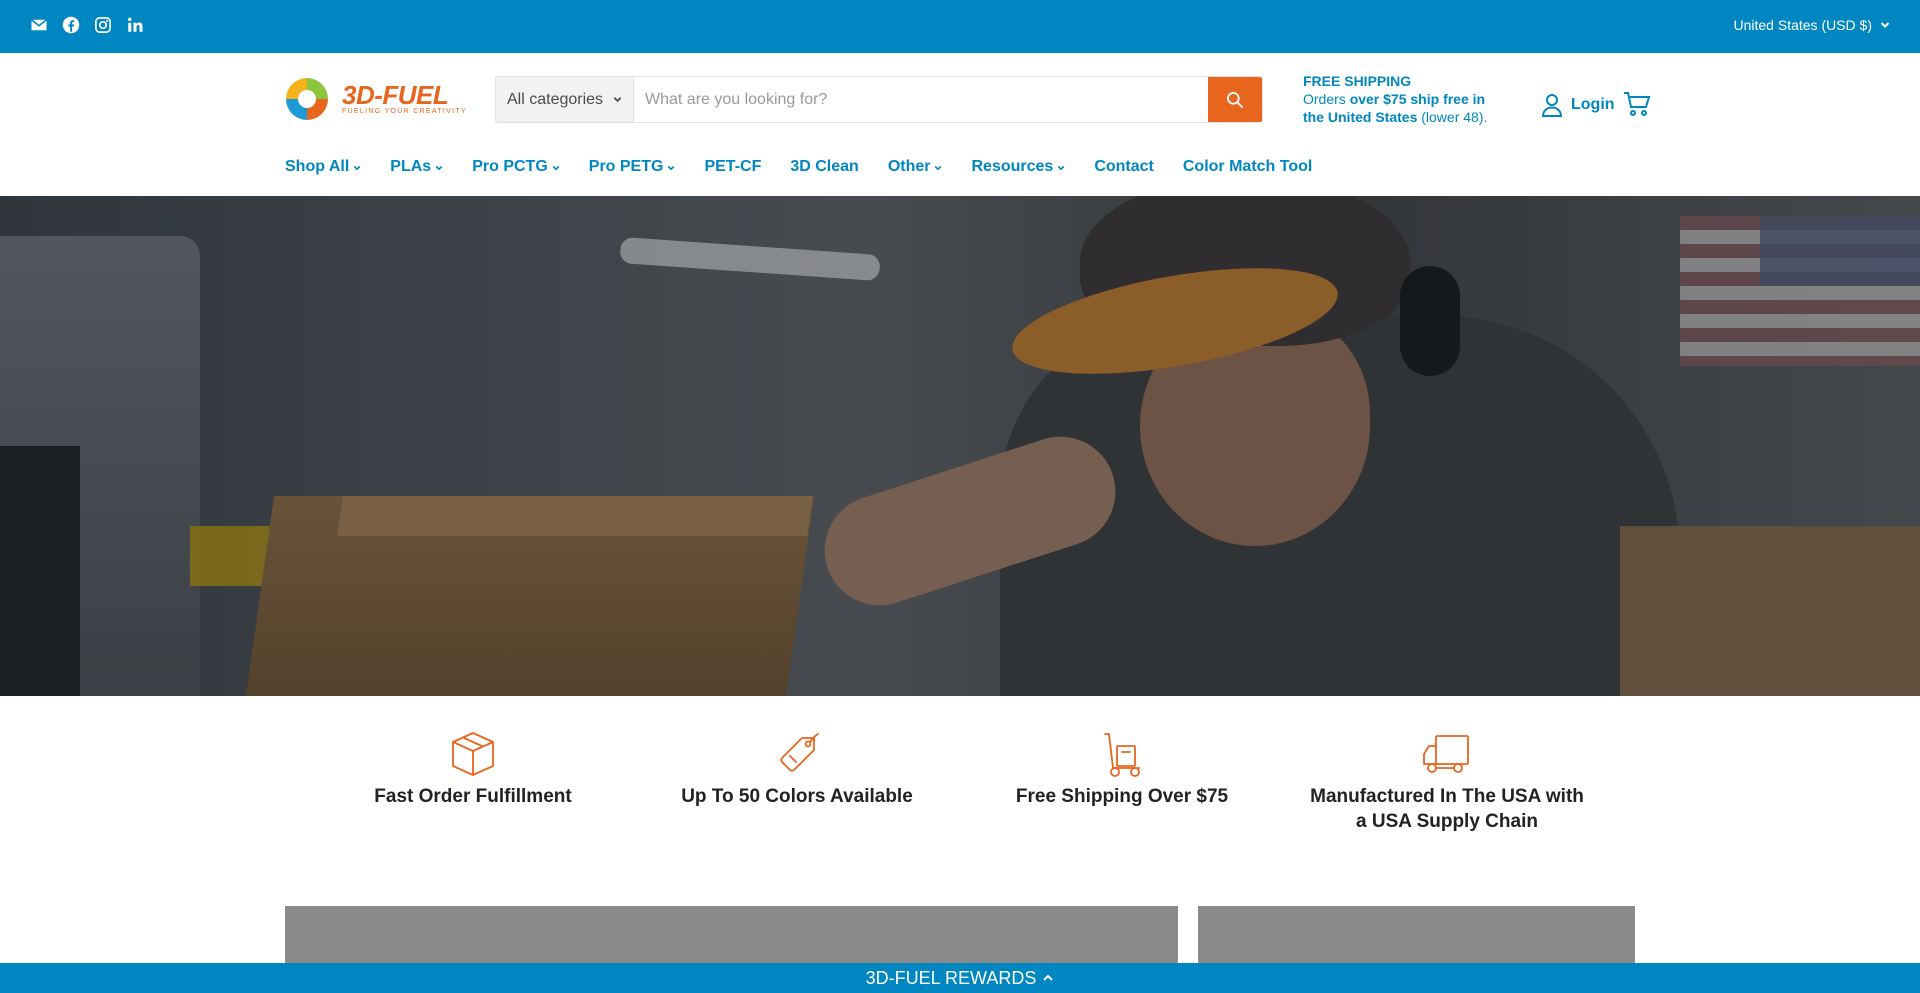 The image size is (1920, 993). What do you see at coordinates (103, 25) in the screenshot?
I see `instagram-icon` at bounding box center [103, 25].